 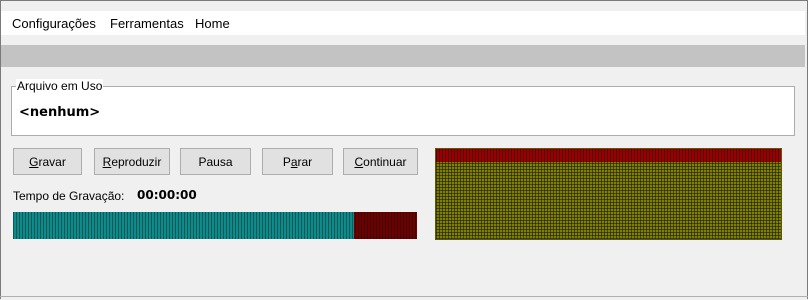 I want to click on record-button-label: ravar, so click(x=52, y=161).